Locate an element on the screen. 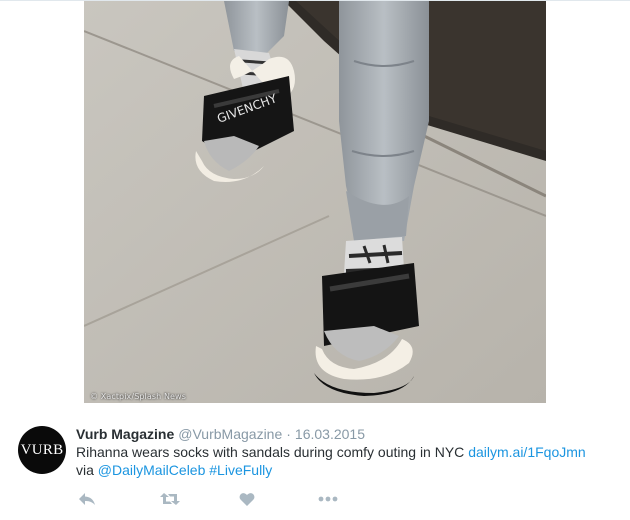 This screenshot has width=630, height=520. tweet-date: 16.03.2015 is located at coordinates (330, 434).